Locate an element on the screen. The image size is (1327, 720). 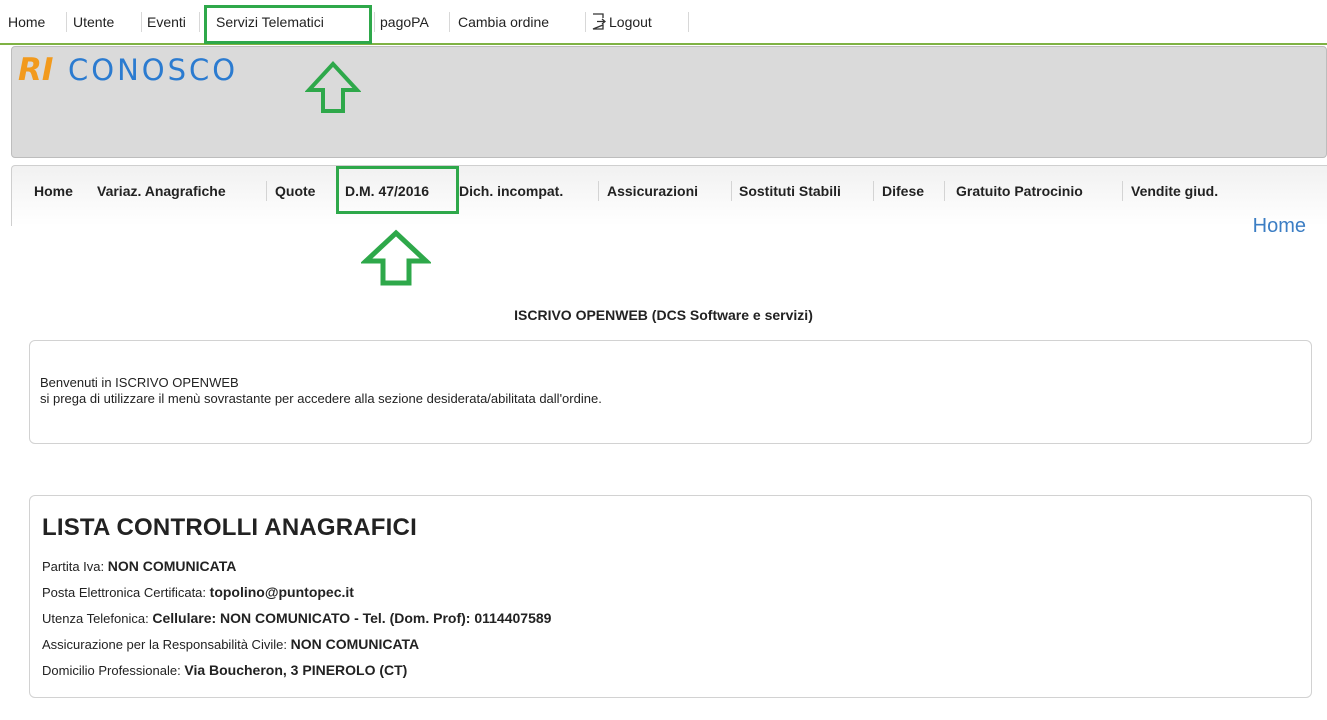
subnav-gratuito-patrocinio: Gratuito Patrocinio is located at coordinates (1019, 191).